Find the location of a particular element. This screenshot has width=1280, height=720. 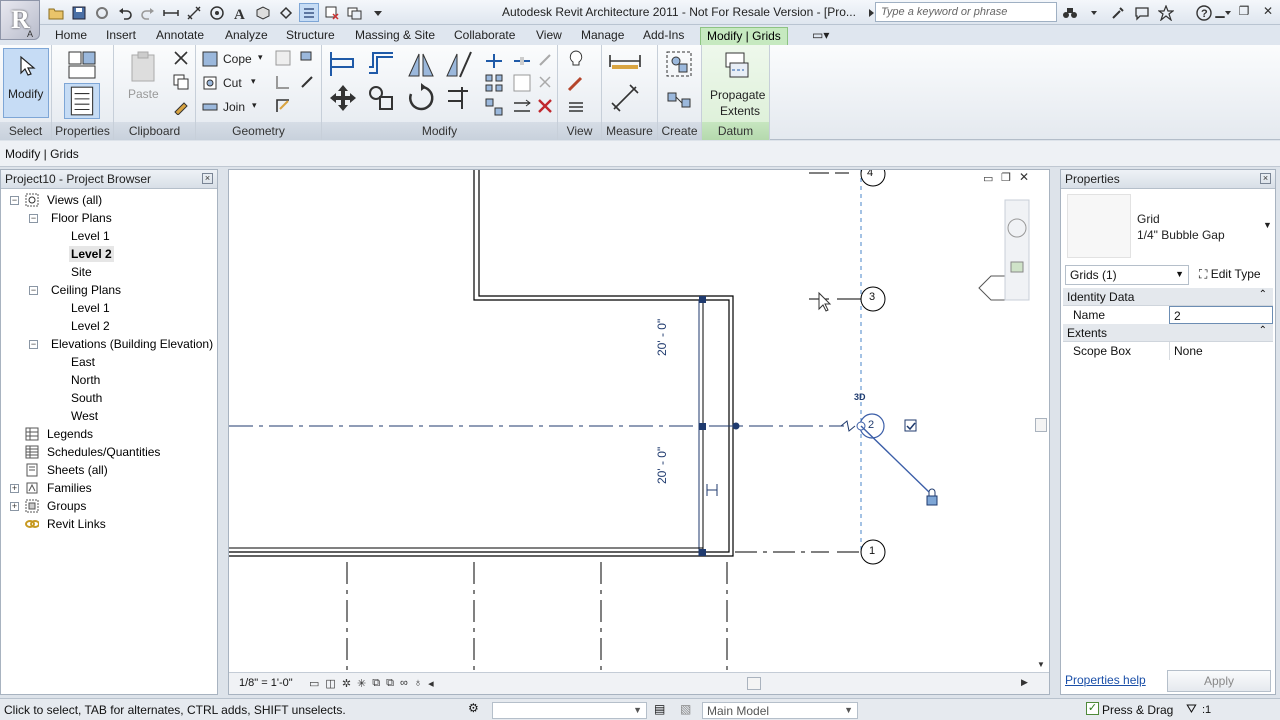

cut-geometry-label: Cut is located at coordinates (232, 83).